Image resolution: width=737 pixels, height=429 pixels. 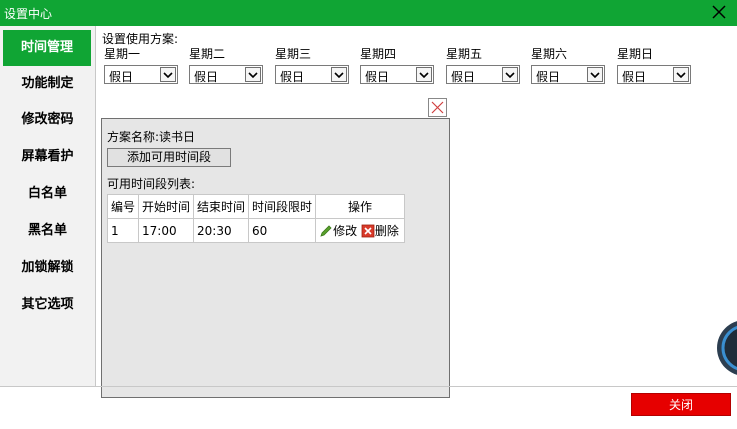 I want to click on column-header-start: 开始时间, so click(x=166, y=206).